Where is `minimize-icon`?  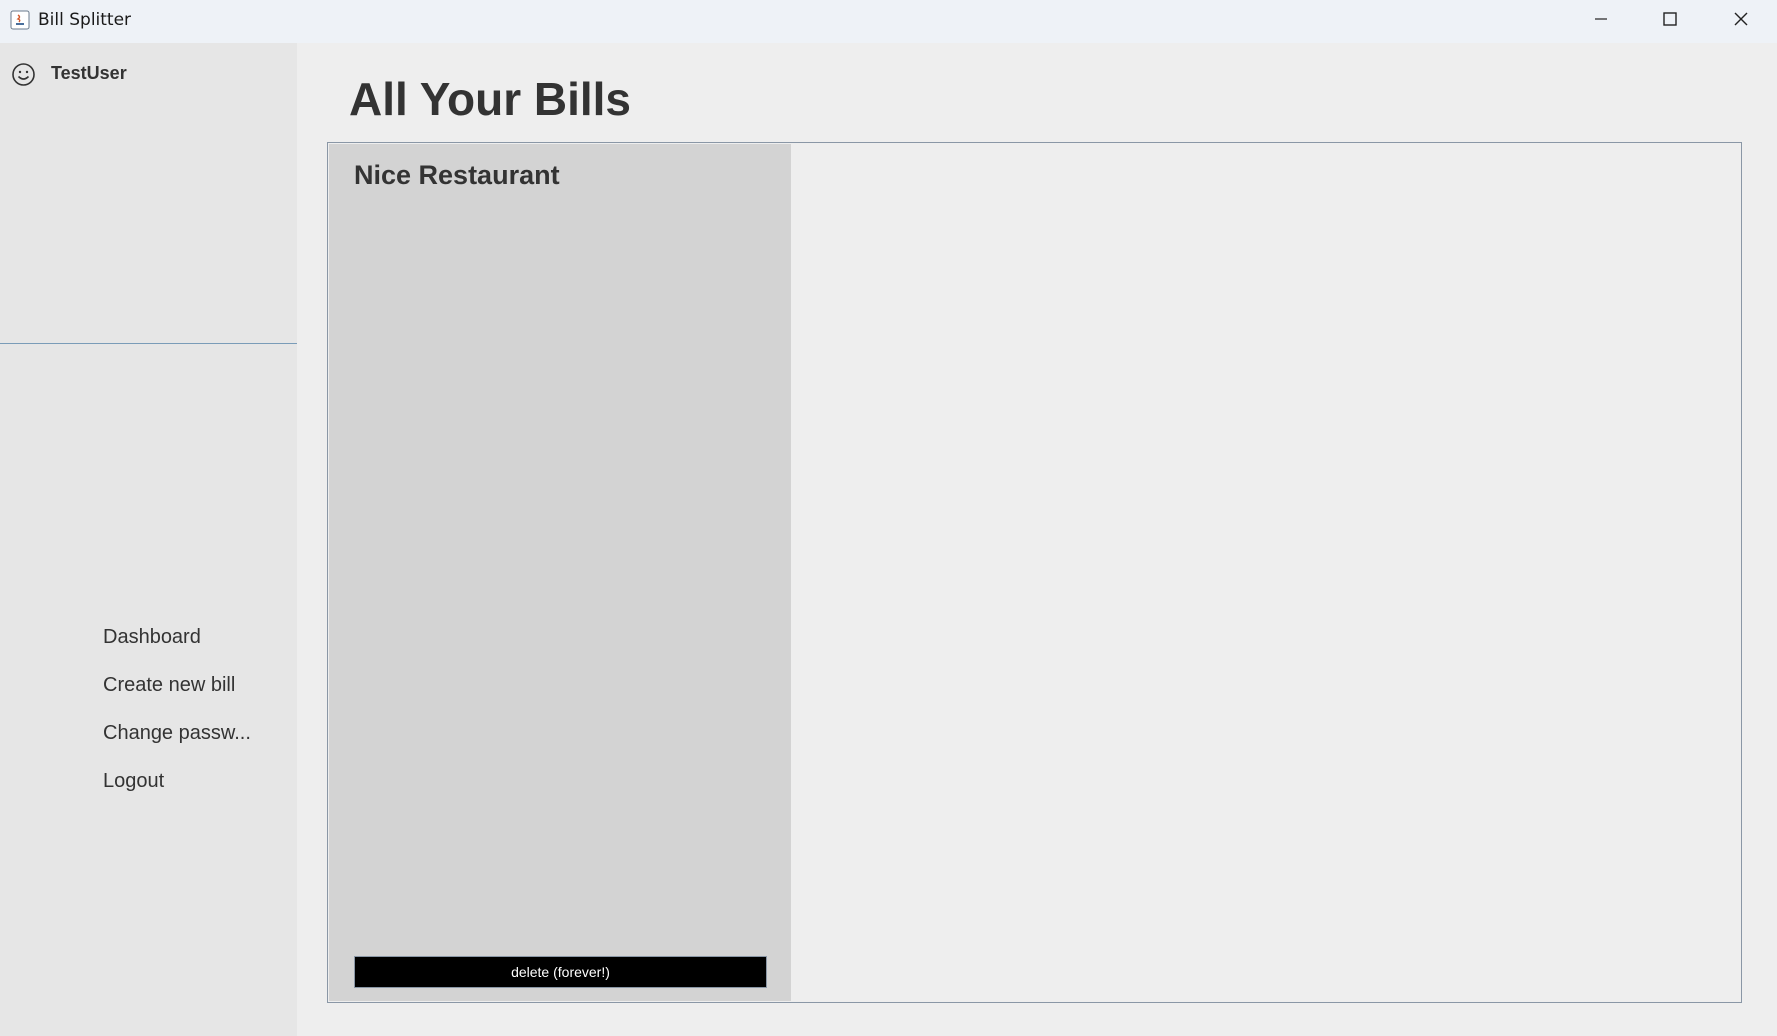
minimize-icon is located at coordinates (1601, 21).